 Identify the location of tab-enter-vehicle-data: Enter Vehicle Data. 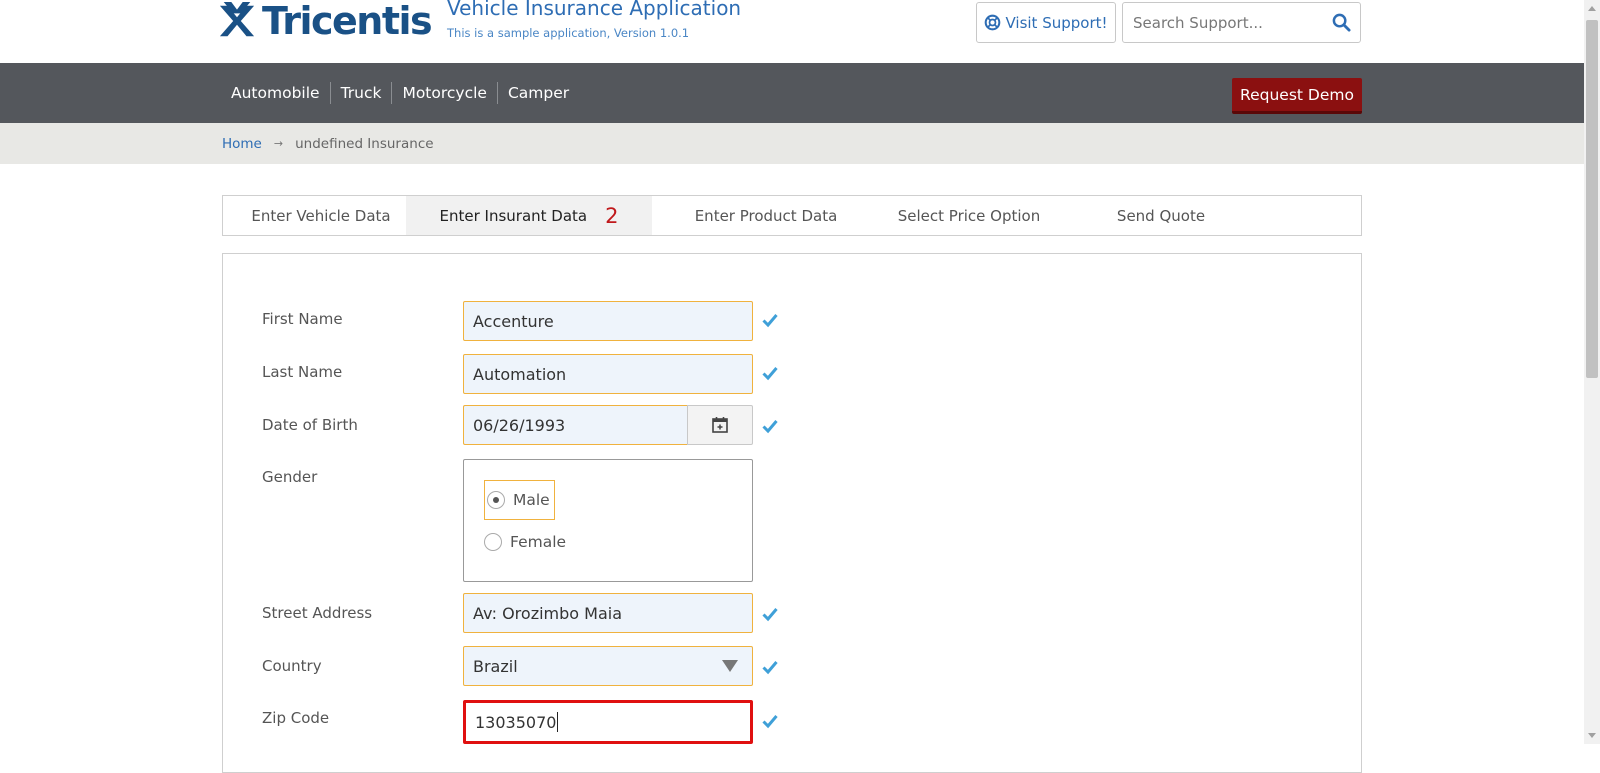
(321, 215).